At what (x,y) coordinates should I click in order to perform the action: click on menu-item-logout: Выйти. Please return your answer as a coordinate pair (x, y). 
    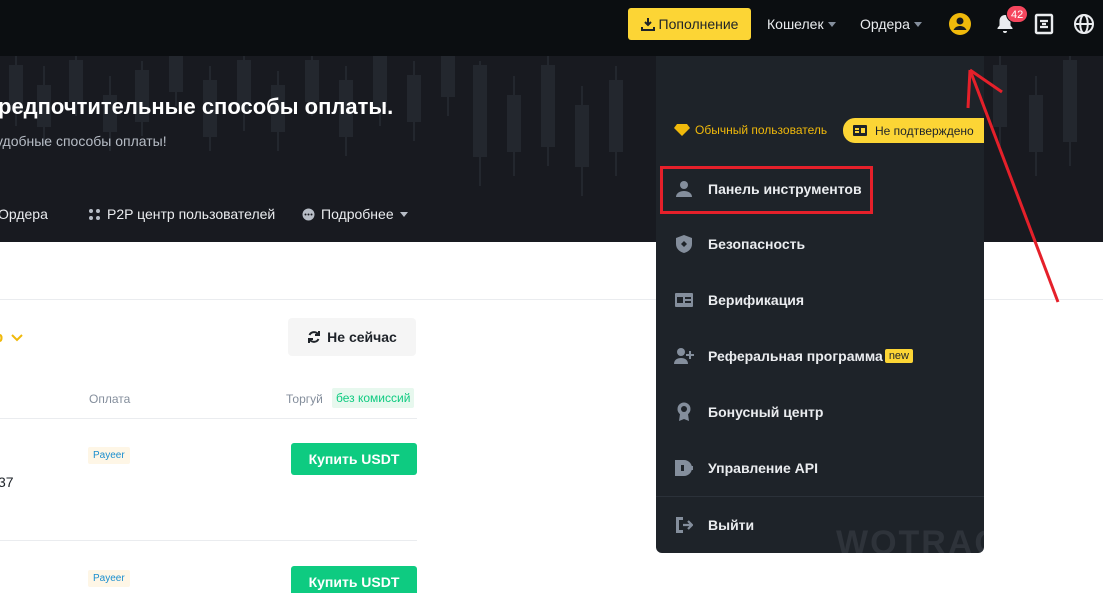
    Looking at the image, I should click on (820, 525).